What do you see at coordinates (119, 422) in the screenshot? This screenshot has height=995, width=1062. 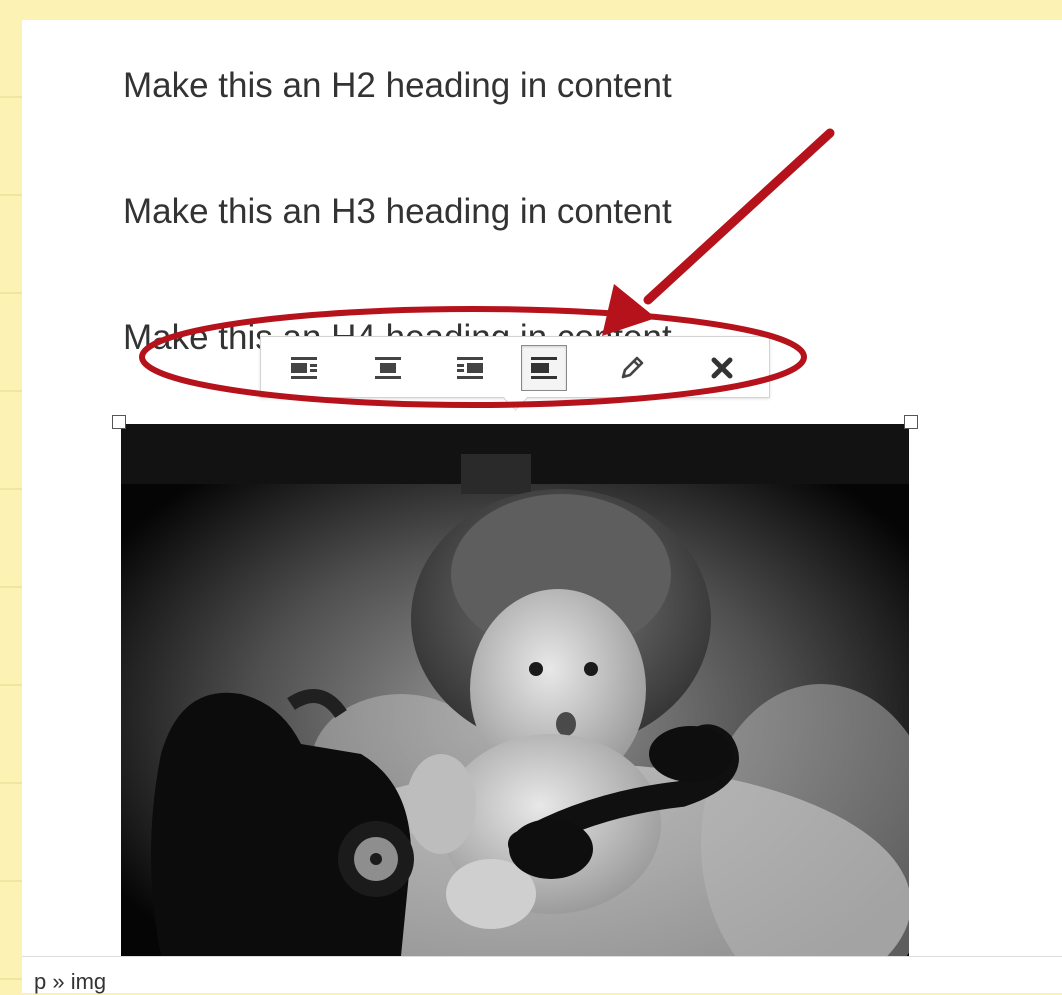 I see `resize-handle-top-left` at bounding box center [119, 422].